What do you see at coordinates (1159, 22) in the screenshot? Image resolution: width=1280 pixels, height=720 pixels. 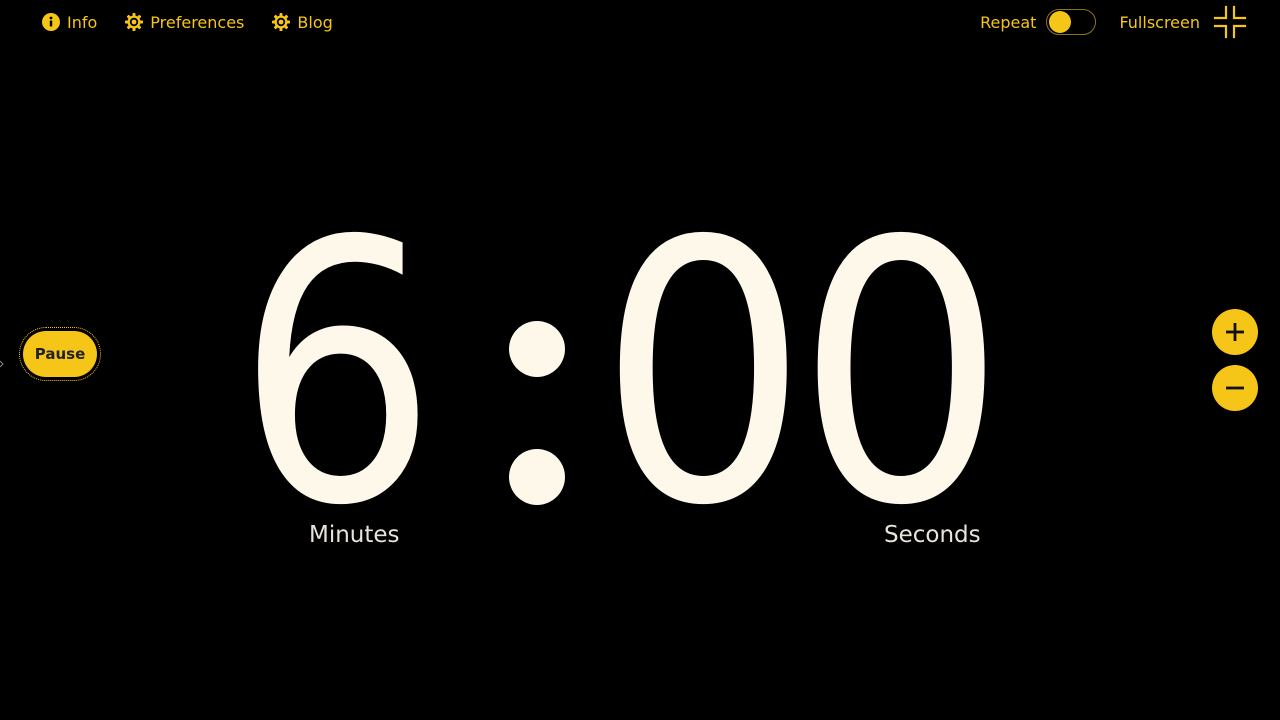 I see `fullscreen-label: Fullscreen` at bounding box center [1159, 22].